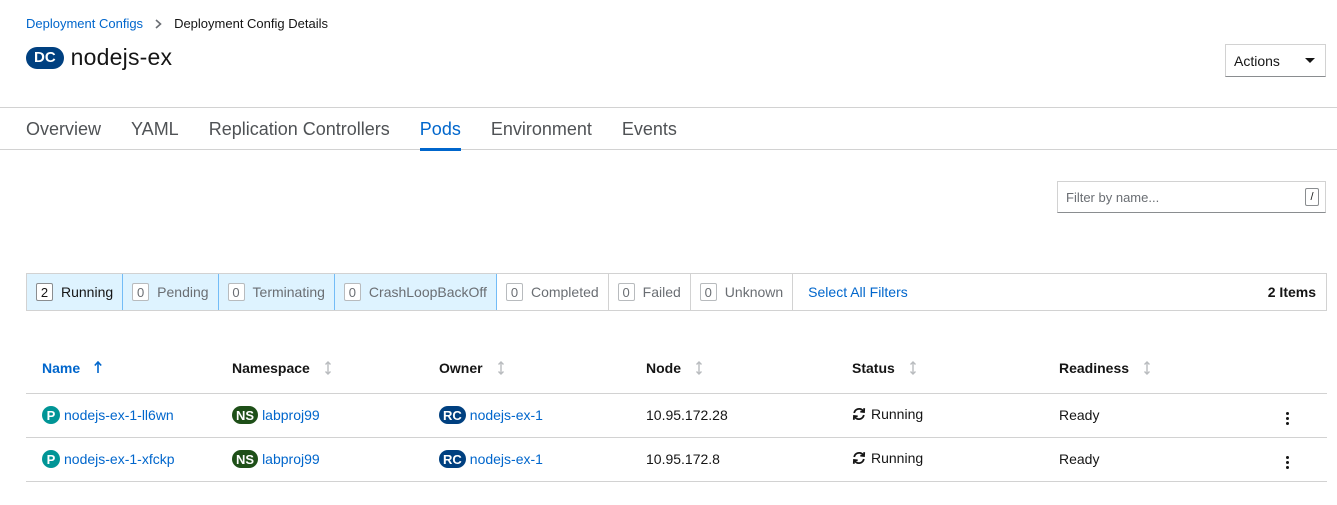 Image resolution: width=1337 pixels, height=505 pixels. Describe the element at coordinates (1291, 292) in the screenshot. I see `items-count: 2 Items` at that location.